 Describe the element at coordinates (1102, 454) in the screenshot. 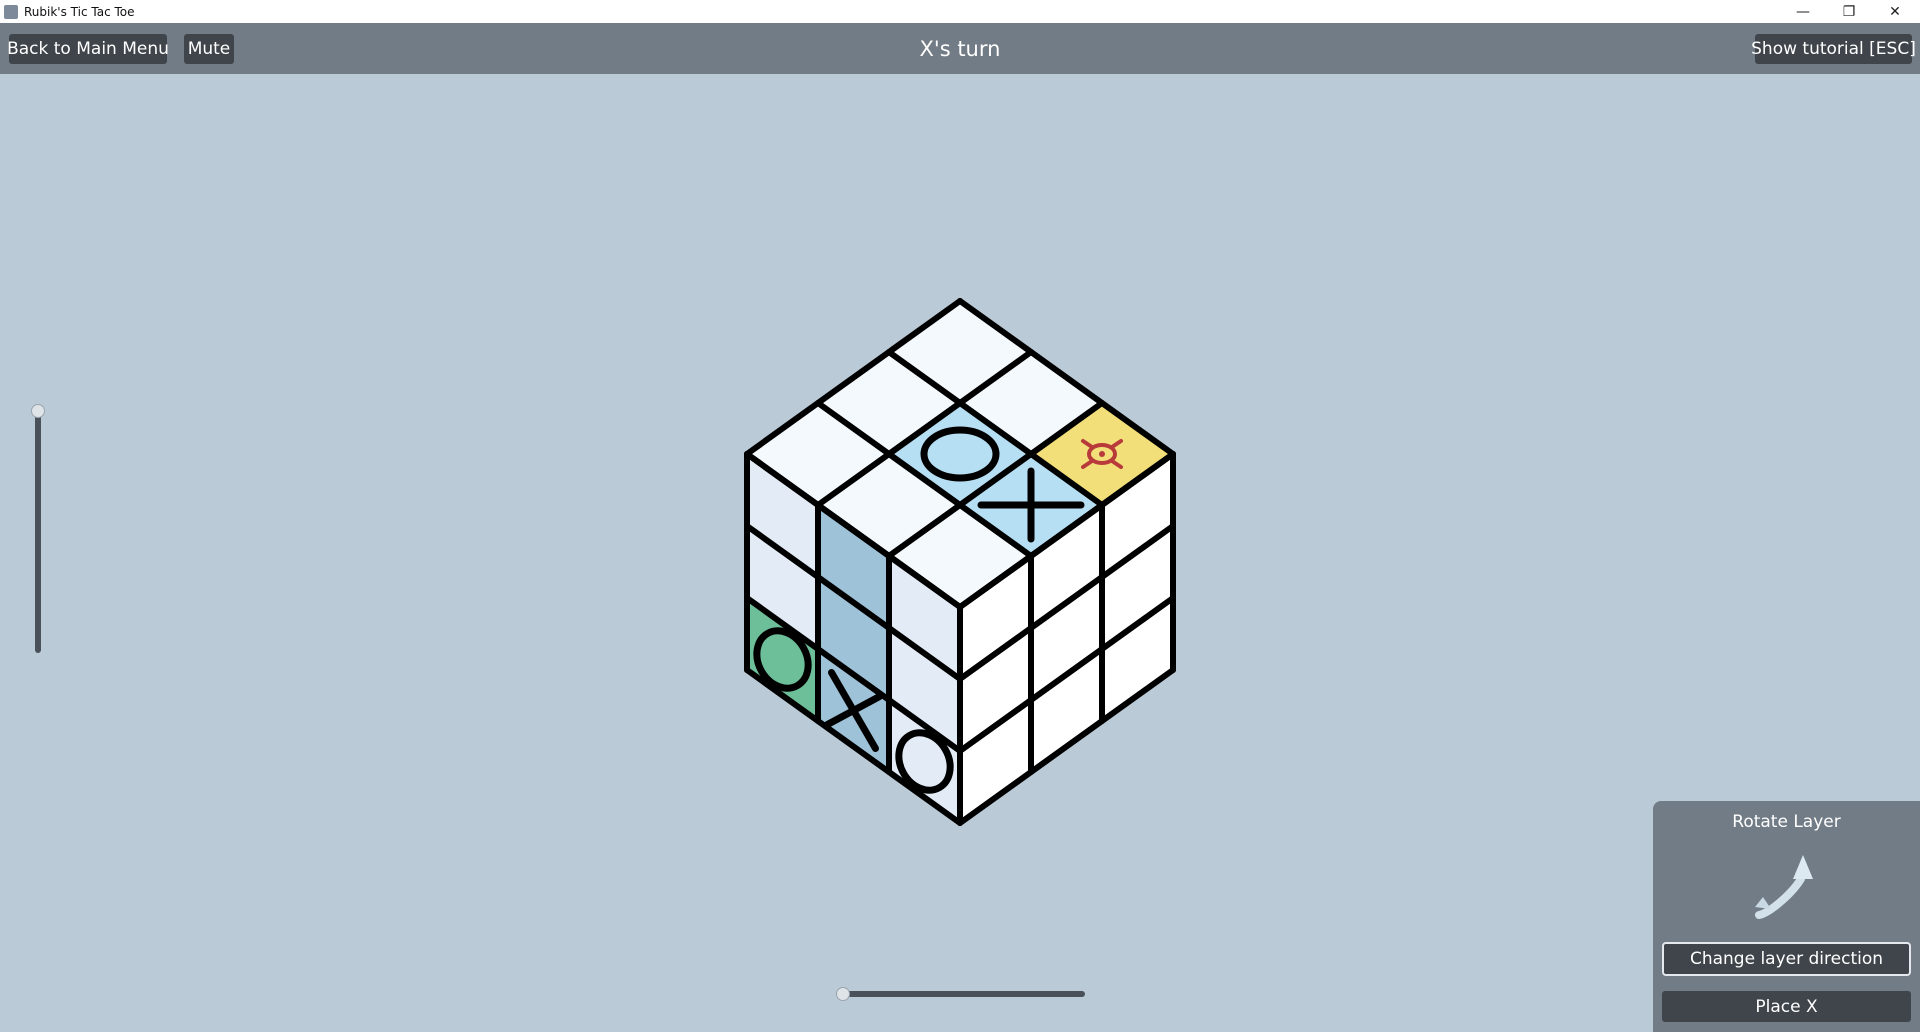

I see `target-icon` at that location.